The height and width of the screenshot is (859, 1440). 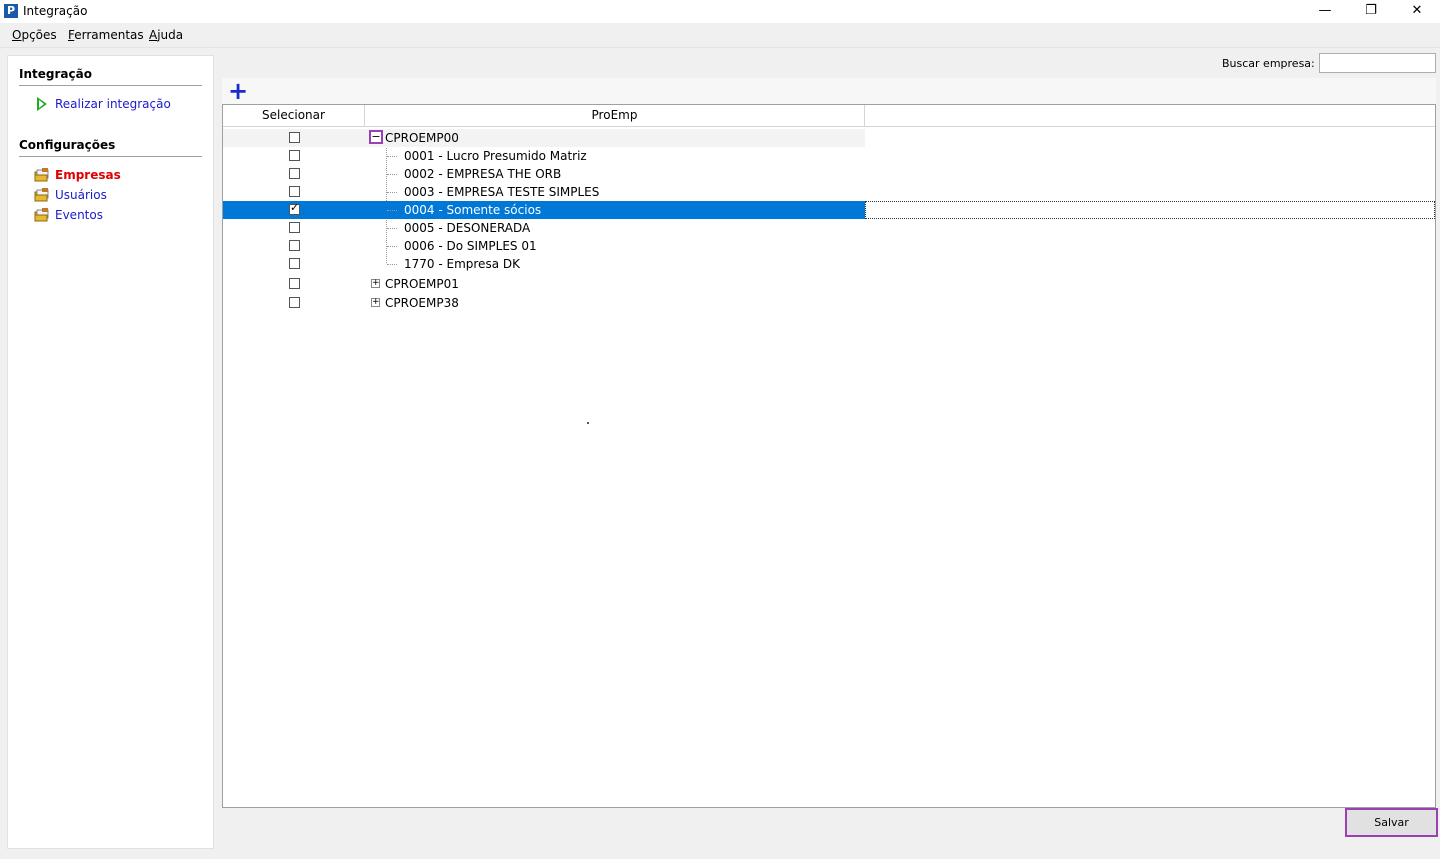 What do you see at coordinates (106, 35) in the screenshot?
I see `menu-ferramentas: Ferramentas` at bounding box center [106, 35].